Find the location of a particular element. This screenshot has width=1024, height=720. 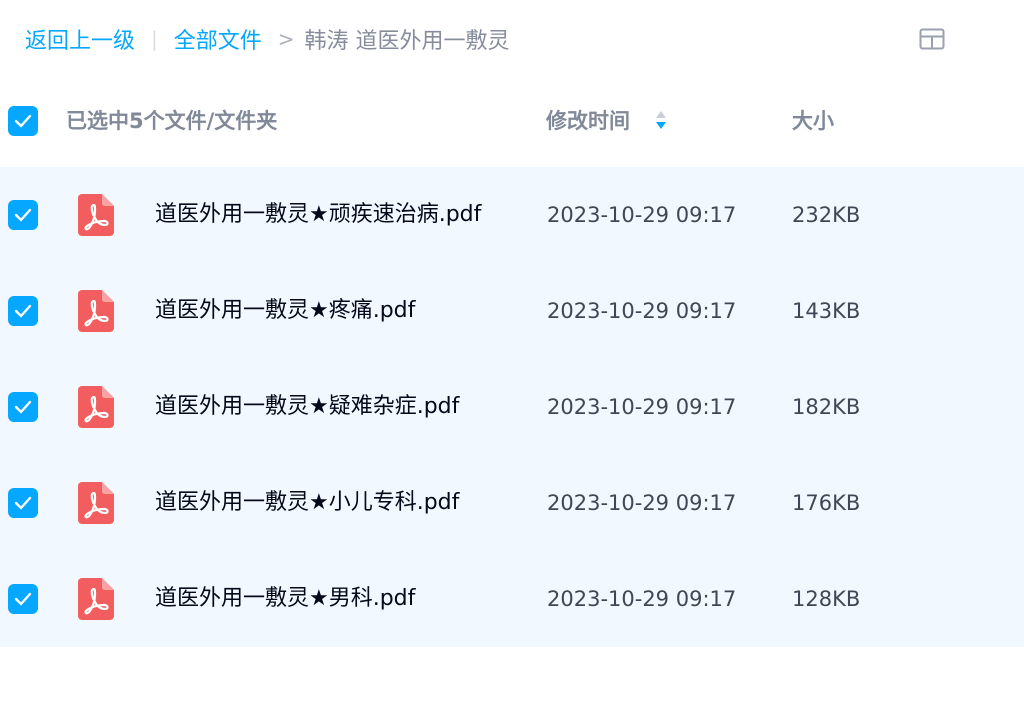

all-files-link: 全部文件 is located at coordinates (218, 39).